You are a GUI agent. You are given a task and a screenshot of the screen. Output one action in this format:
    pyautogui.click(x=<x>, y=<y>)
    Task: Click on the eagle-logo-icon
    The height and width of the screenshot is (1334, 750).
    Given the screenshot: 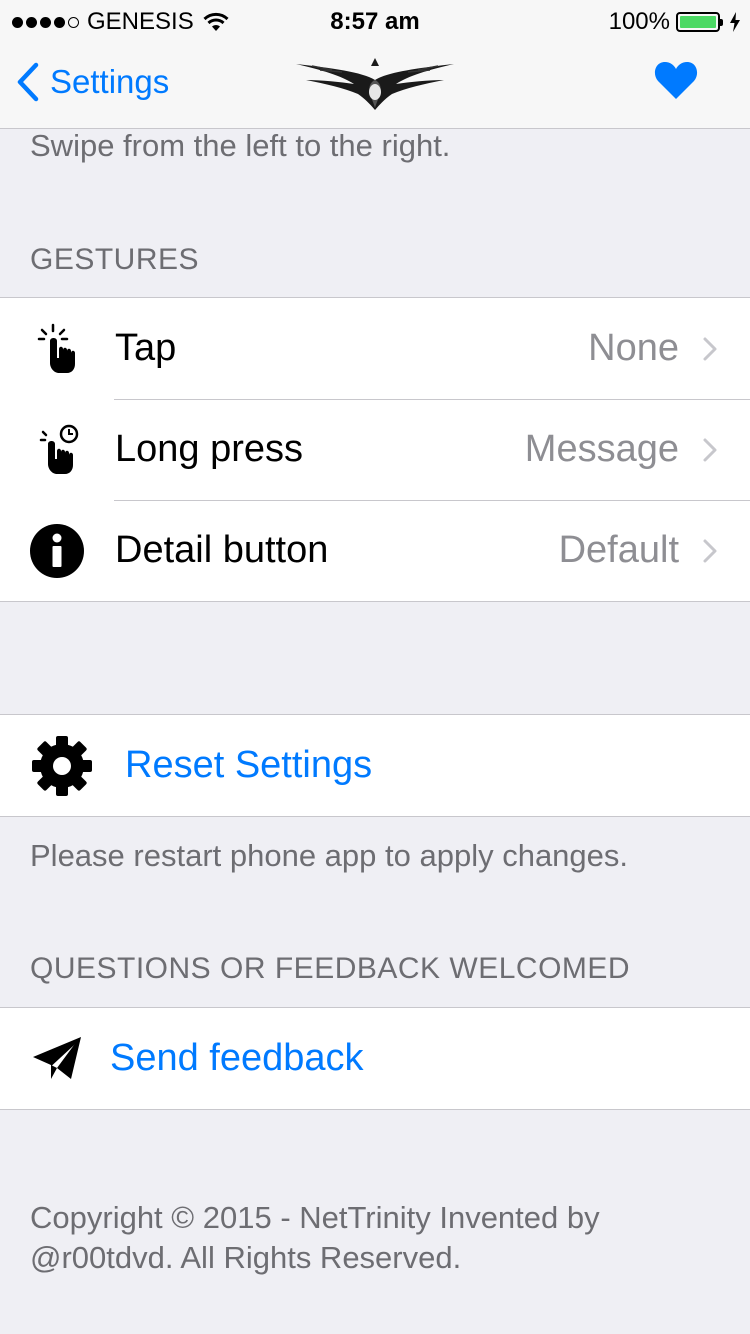 What is the action you would take?
    pyautogui.click(x=375, y=84)
    